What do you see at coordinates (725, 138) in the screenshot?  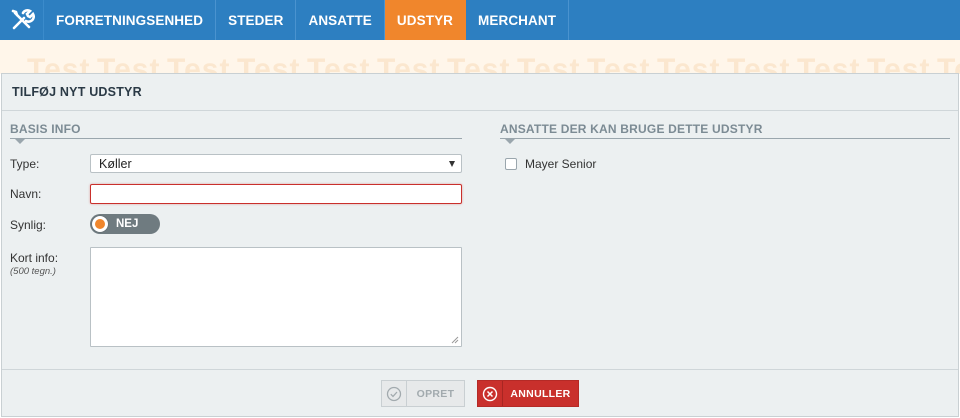 I see `employees-divider` at bounding box center [725, 138].